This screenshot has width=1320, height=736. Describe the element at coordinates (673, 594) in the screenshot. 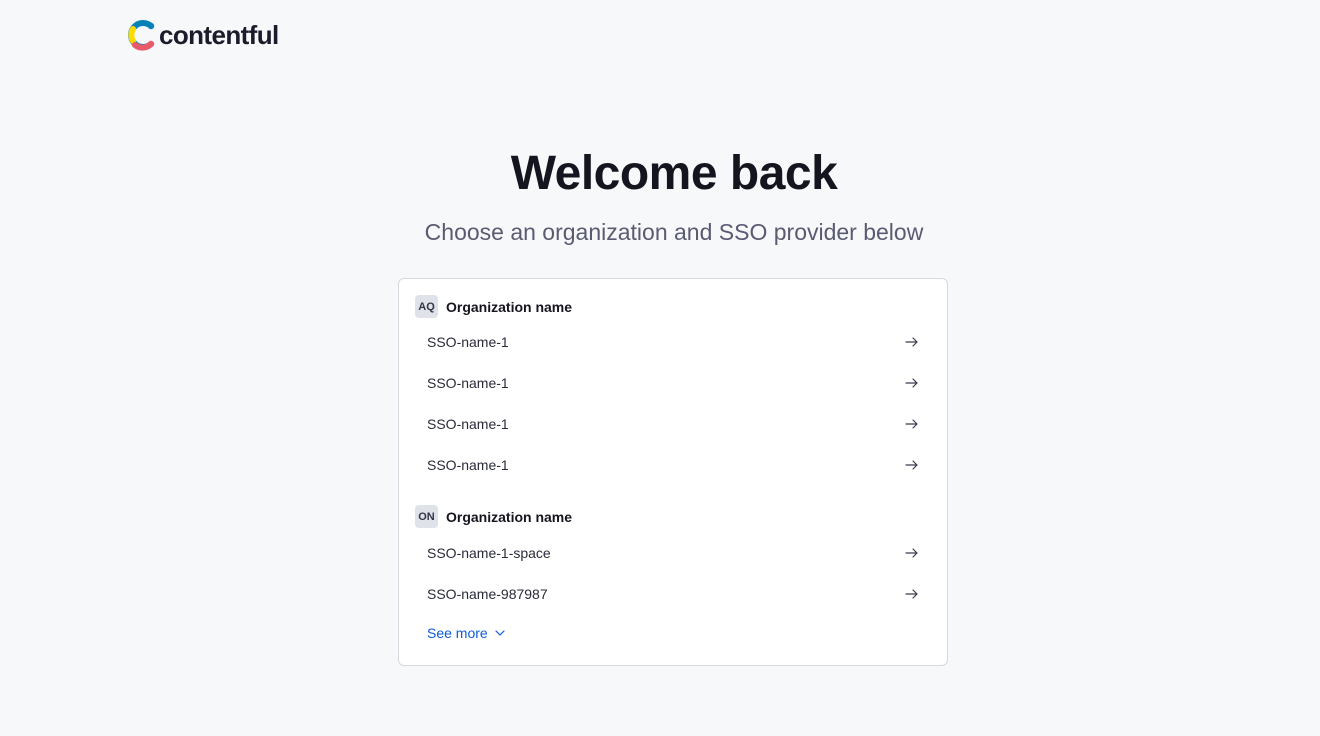

I see `sso-provider-item: SSO-name-987987` at that location.